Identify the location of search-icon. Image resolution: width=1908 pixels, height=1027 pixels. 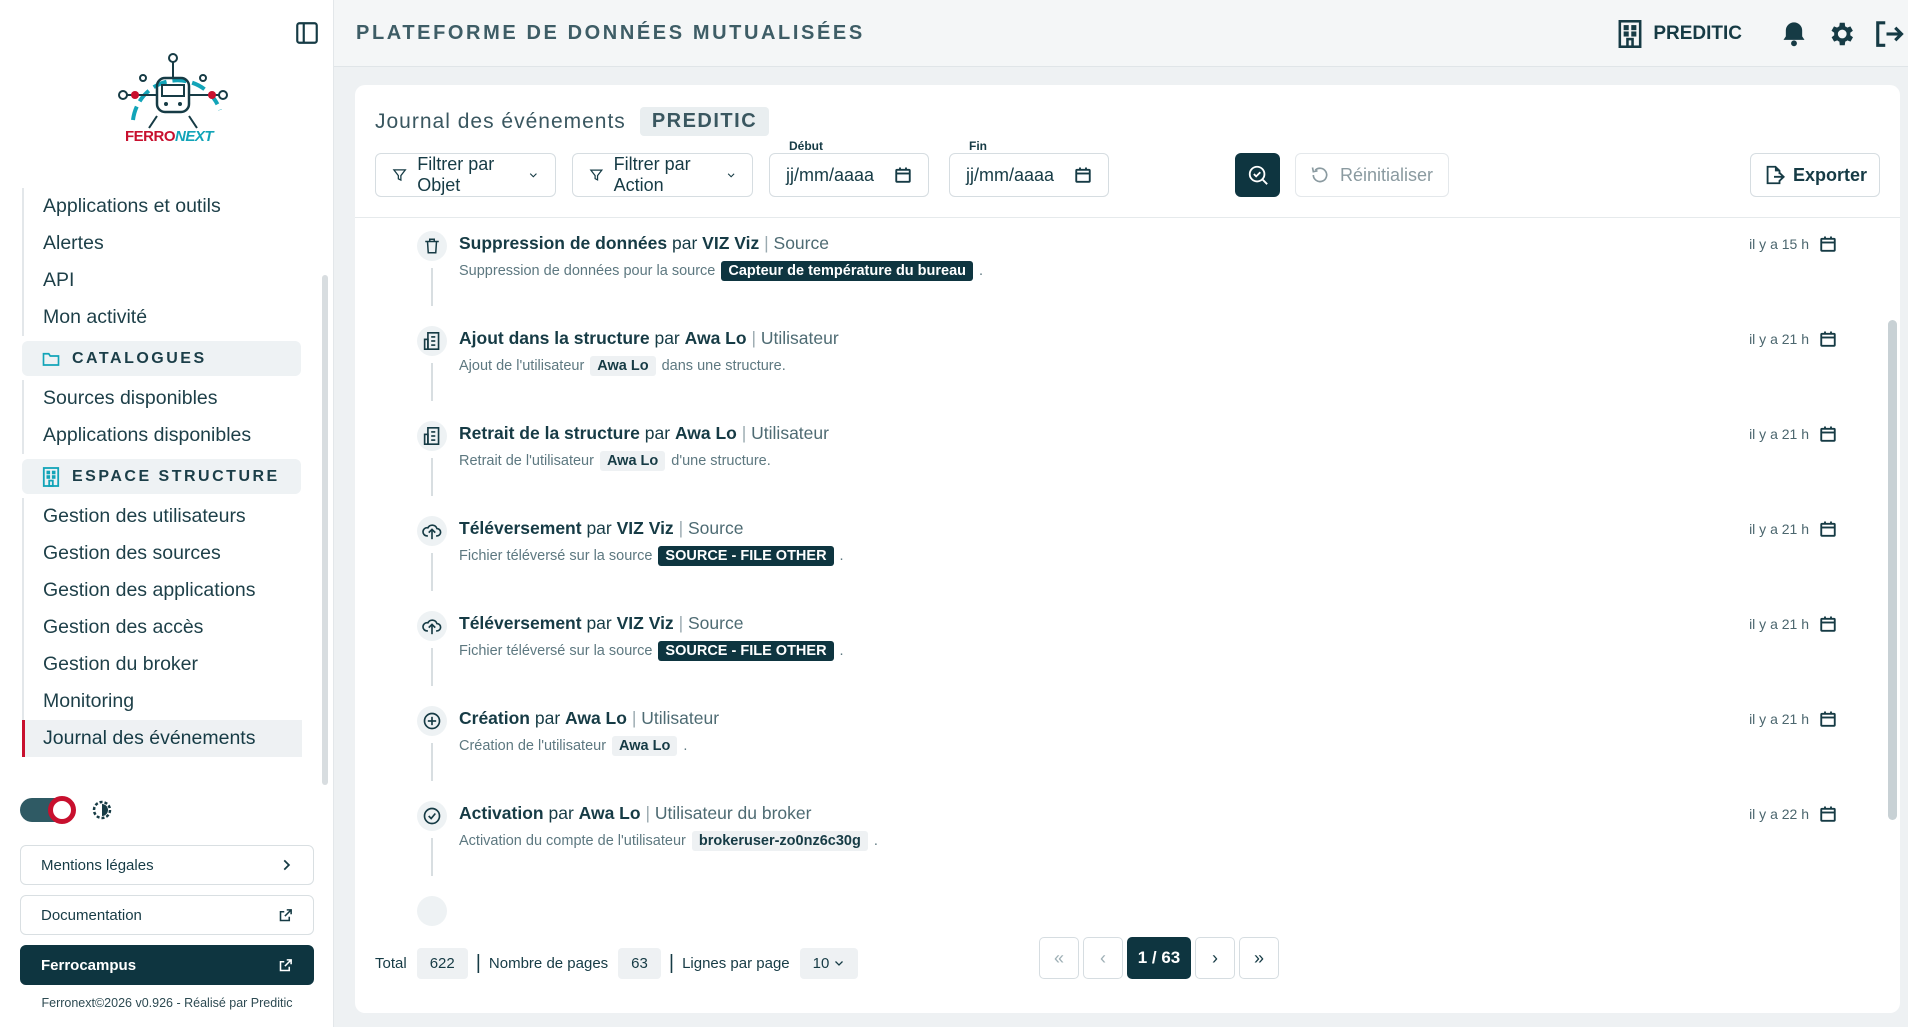
(1258, 175).